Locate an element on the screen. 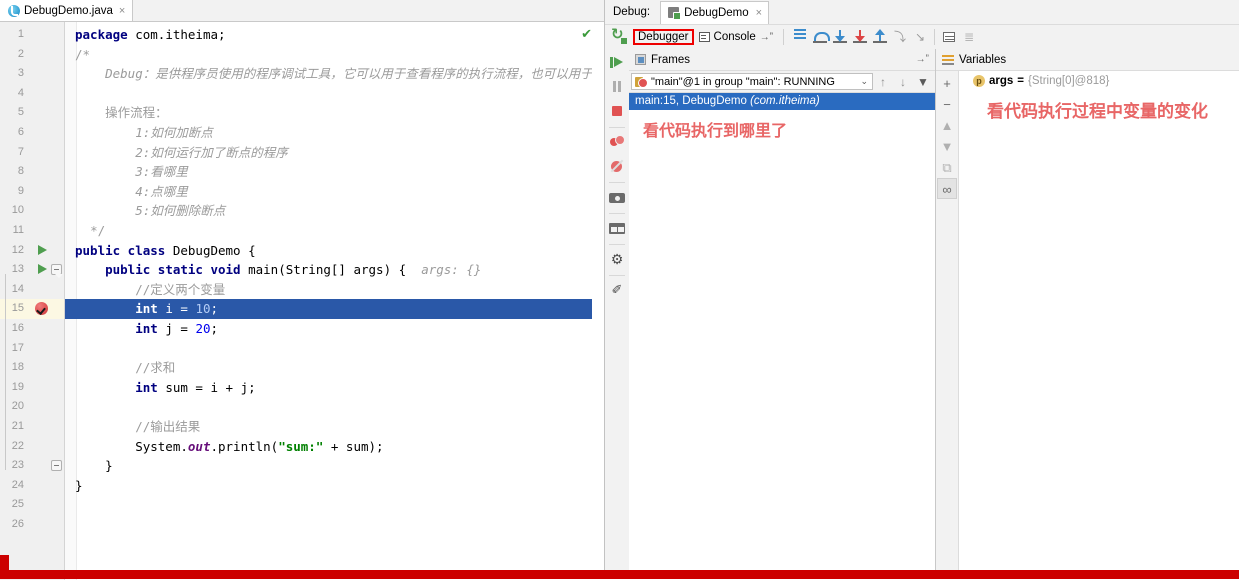 Image resolution: width=1239 pixels, height=580 pixels. layout-settings-icon is located at coordinates (617, 228).